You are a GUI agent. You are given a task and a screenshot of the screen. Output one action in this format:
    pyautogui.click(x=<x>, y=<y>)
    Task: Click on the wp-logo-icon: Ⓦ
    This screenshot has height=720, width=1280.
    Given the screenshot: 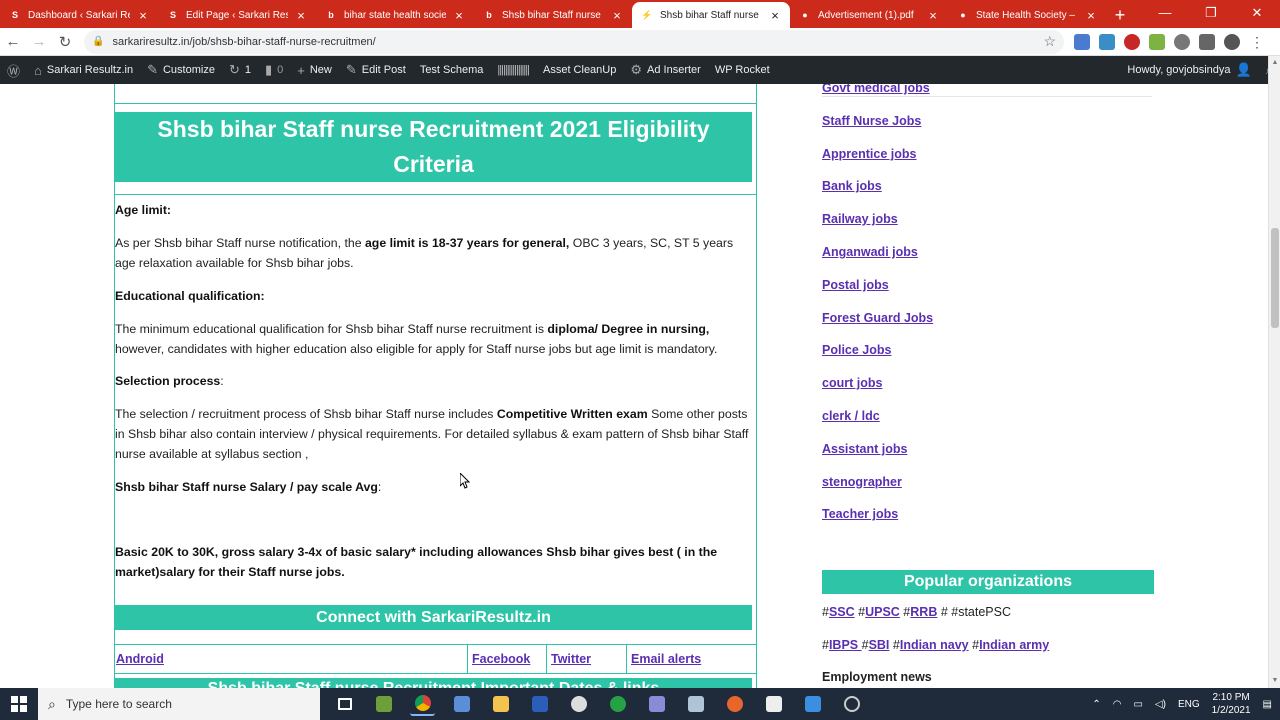 What is the action you would take?
    pyautogui.click(x=13, y=70)
    